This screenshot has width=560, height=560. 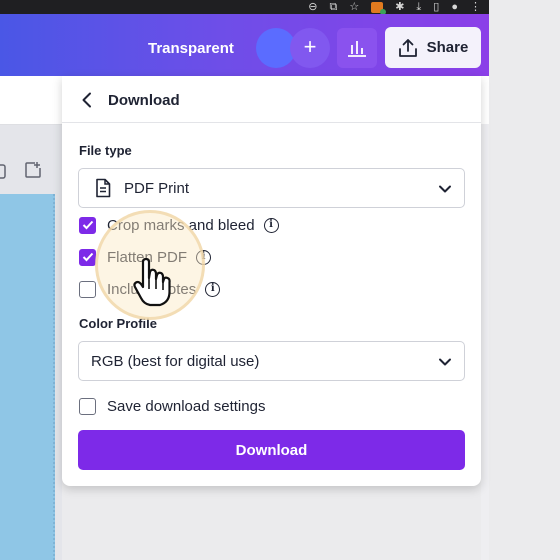 I want to click on option-include-notes: Include notes i, so click(x=150, y=289).